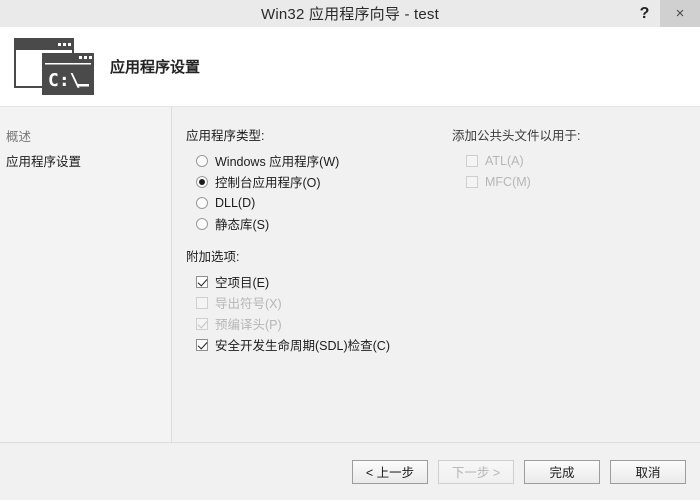 Image resolution: width=700 pixels, height=500 pixels. Describe the element at coordinates (85, 137) in the screenshot. I see `sidebar-item-overview: 概述` at that location.